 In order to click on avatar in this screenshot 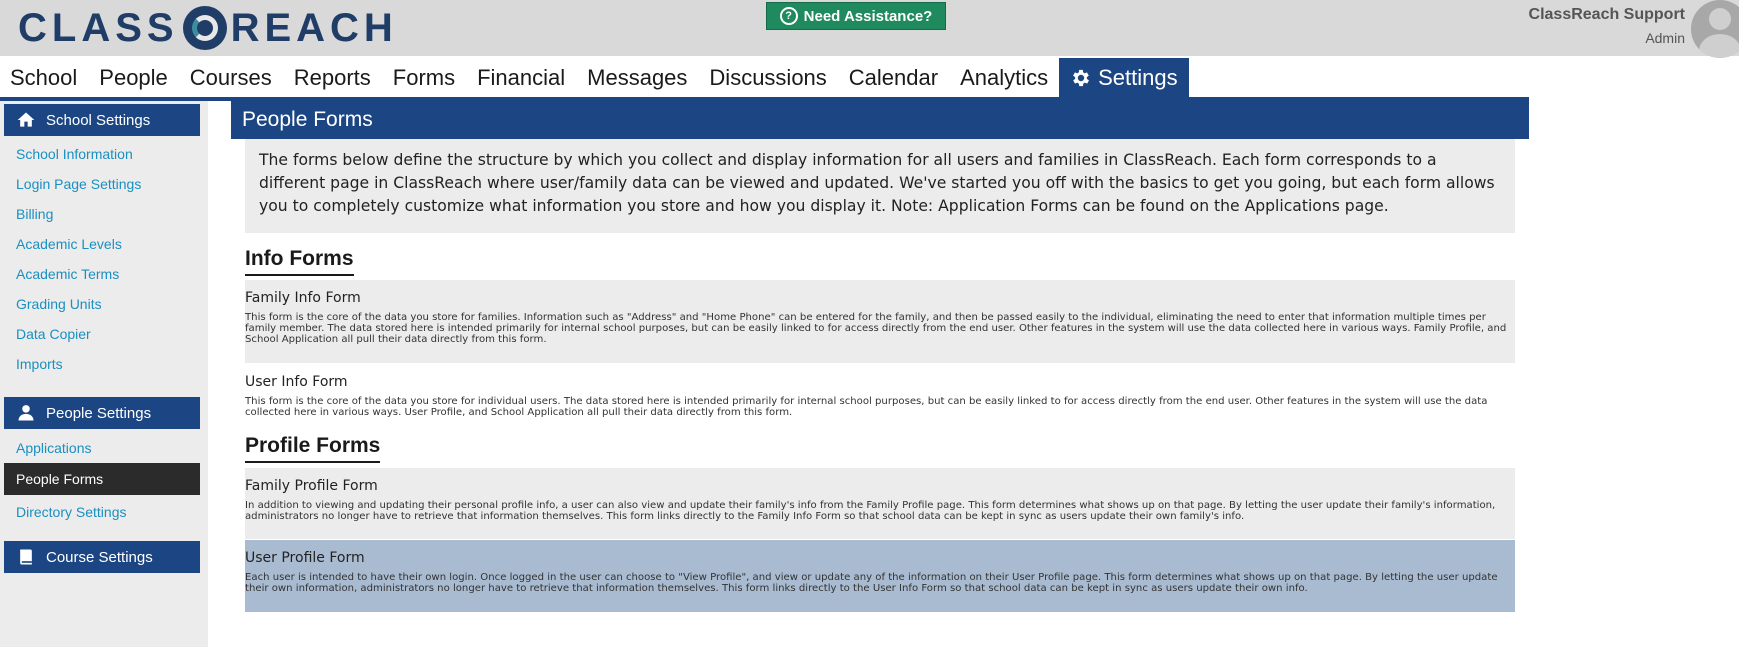, I will do `click(1715, 29)`.